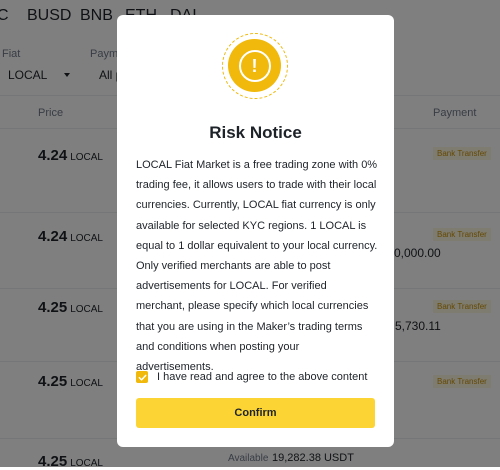 This screenshot has width=500, height=470. I want to click on checkmark-icon, so click(142, 377).